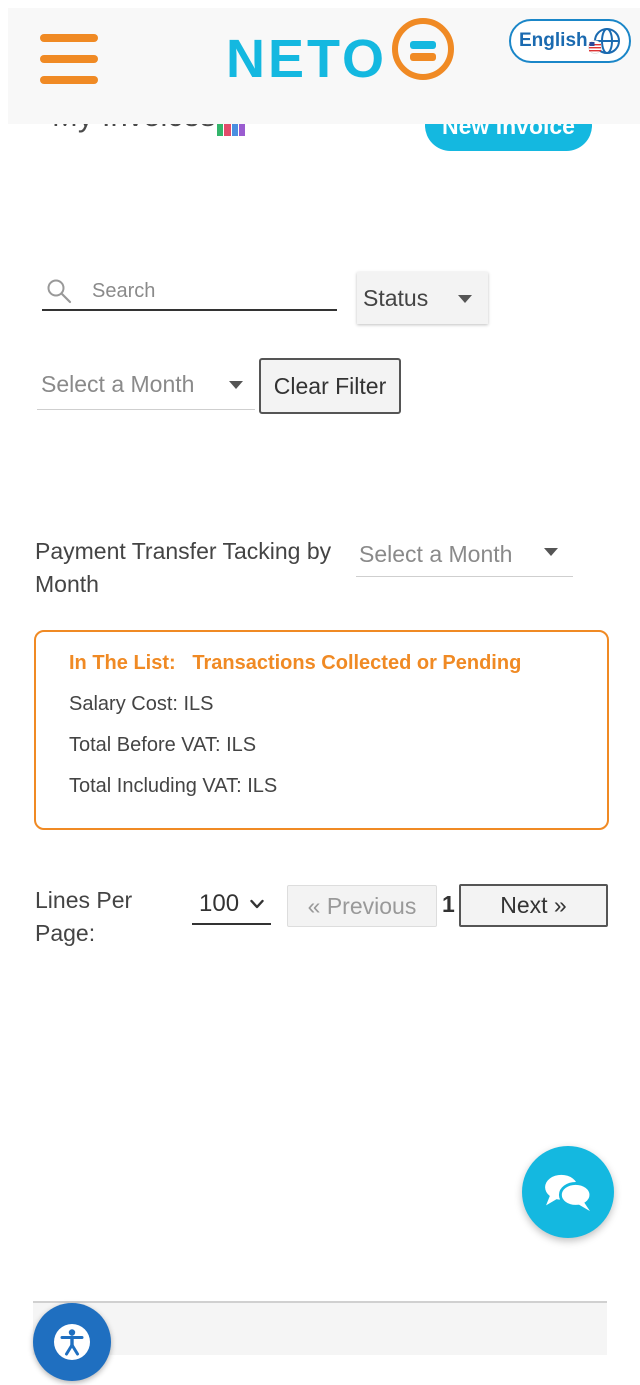  Describe the element at coordinates (320, 1328) in the screenshot. I see `footer-bar` at that location.